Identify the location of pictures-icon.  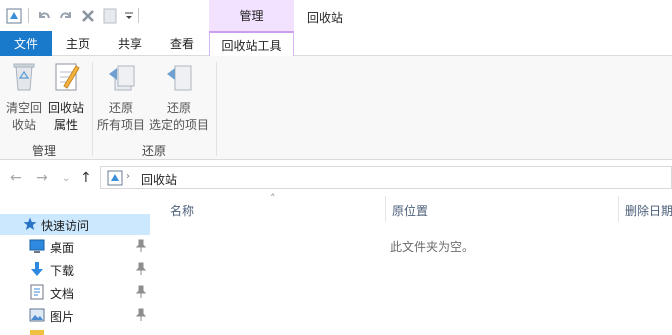
(37, 315).